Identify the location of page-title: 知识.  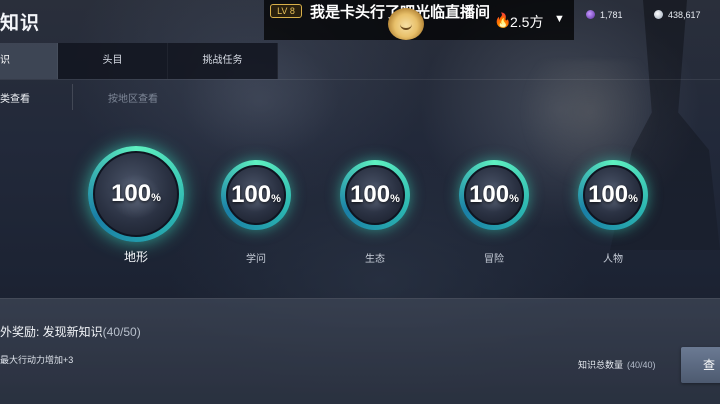
(20, 23).